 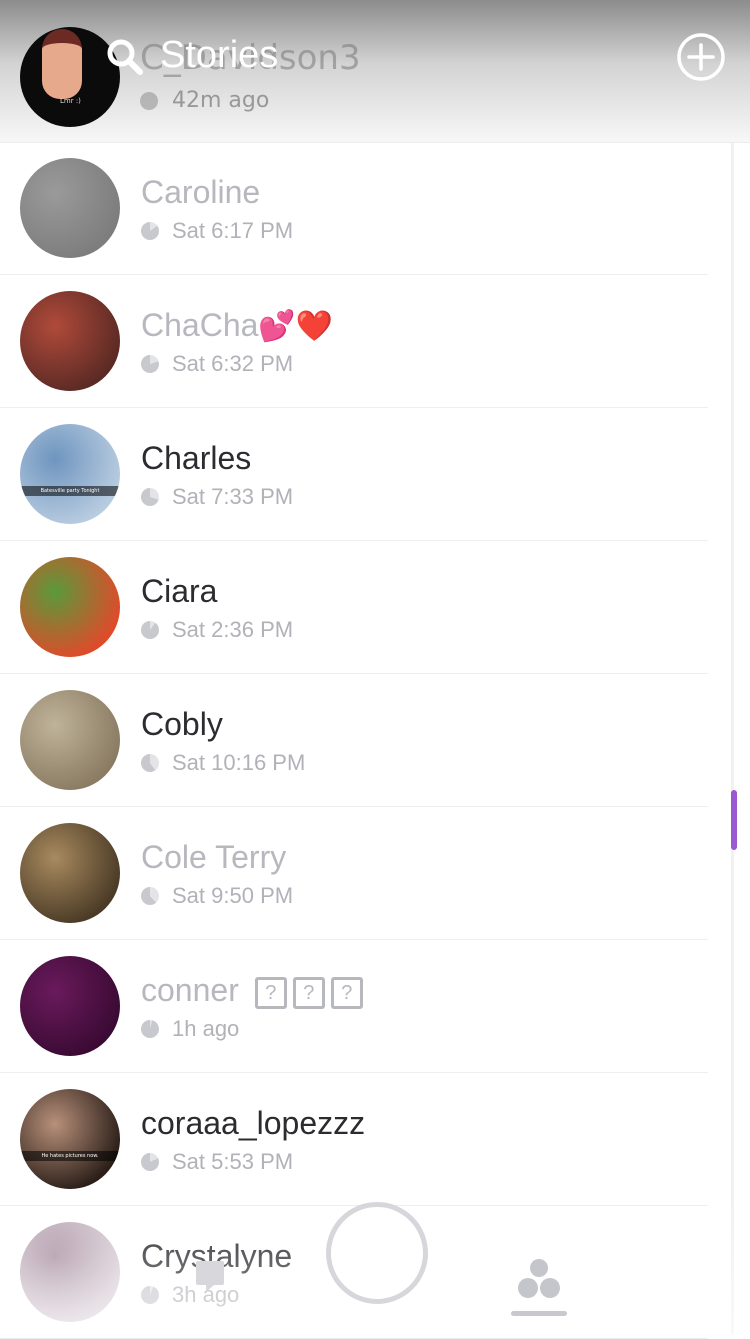 I want to click on story-time: Sat 6:32 PM, so click(x=217, y=364).